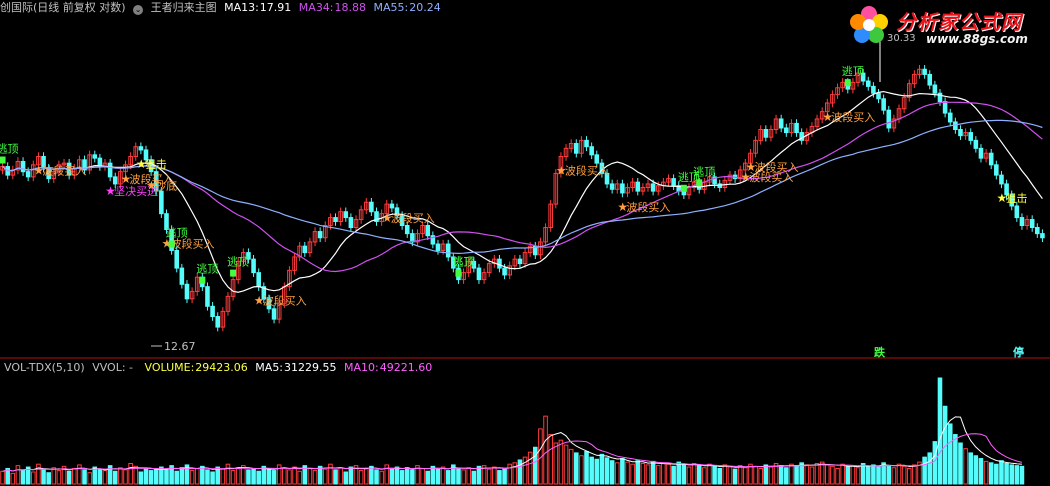 The width and height of the screenshot is (1050, 486). I want to click on ma34-value: 18.88, so click(350, 7).